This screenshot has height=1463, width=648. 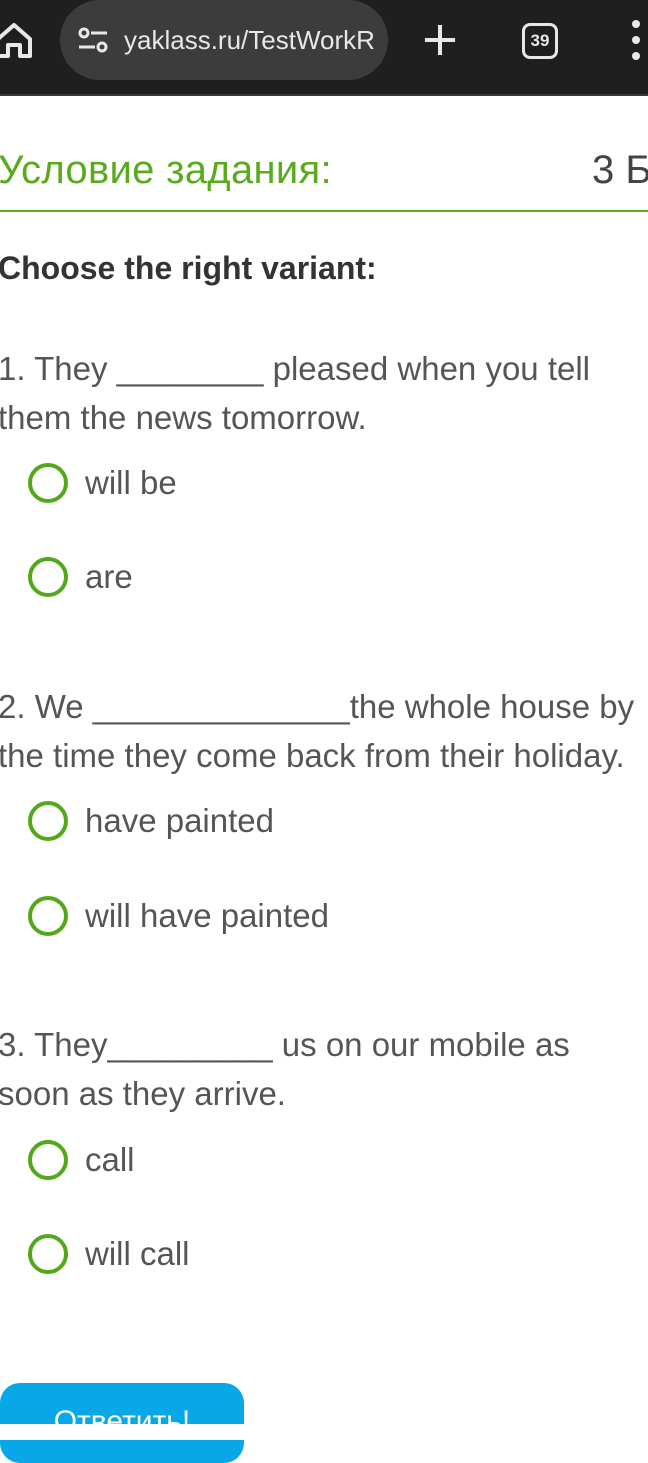 I want to click on instruction-text: Choose the right variant:, so click(x=188, y=268).